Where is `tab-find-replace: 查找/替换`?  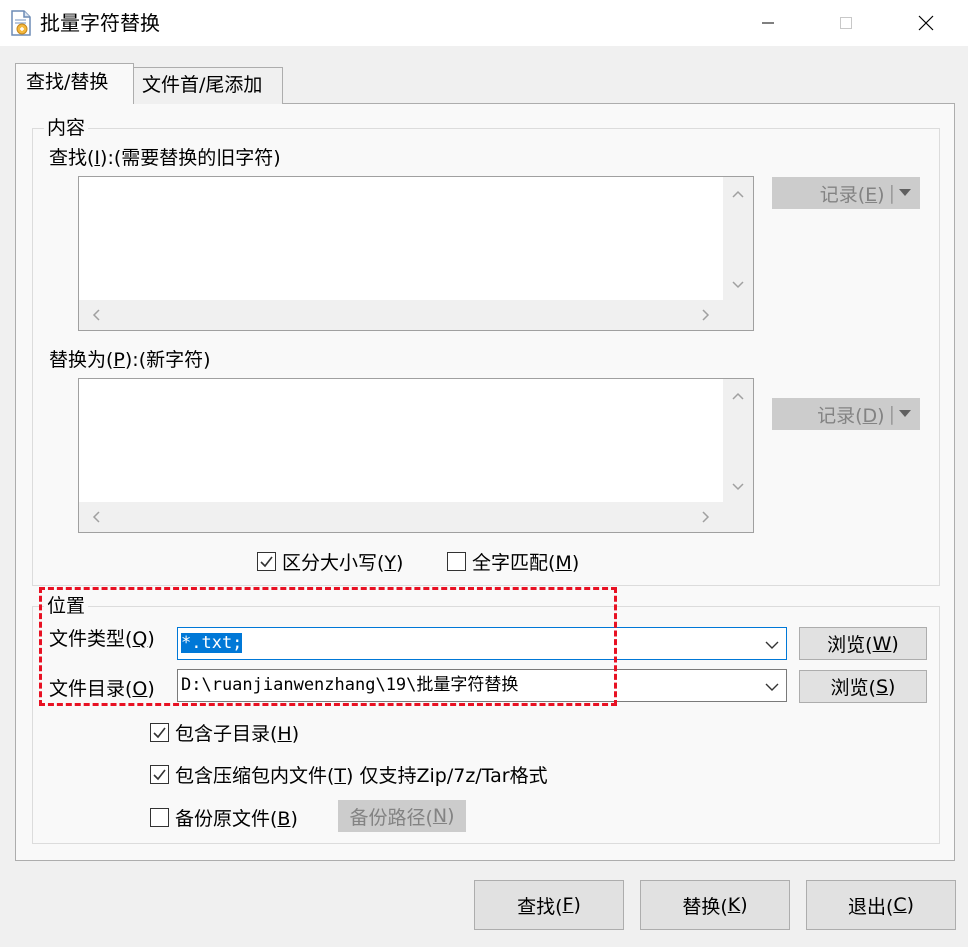
tab-find-replace: 查找/替换 is located at coordinates (74, 83).